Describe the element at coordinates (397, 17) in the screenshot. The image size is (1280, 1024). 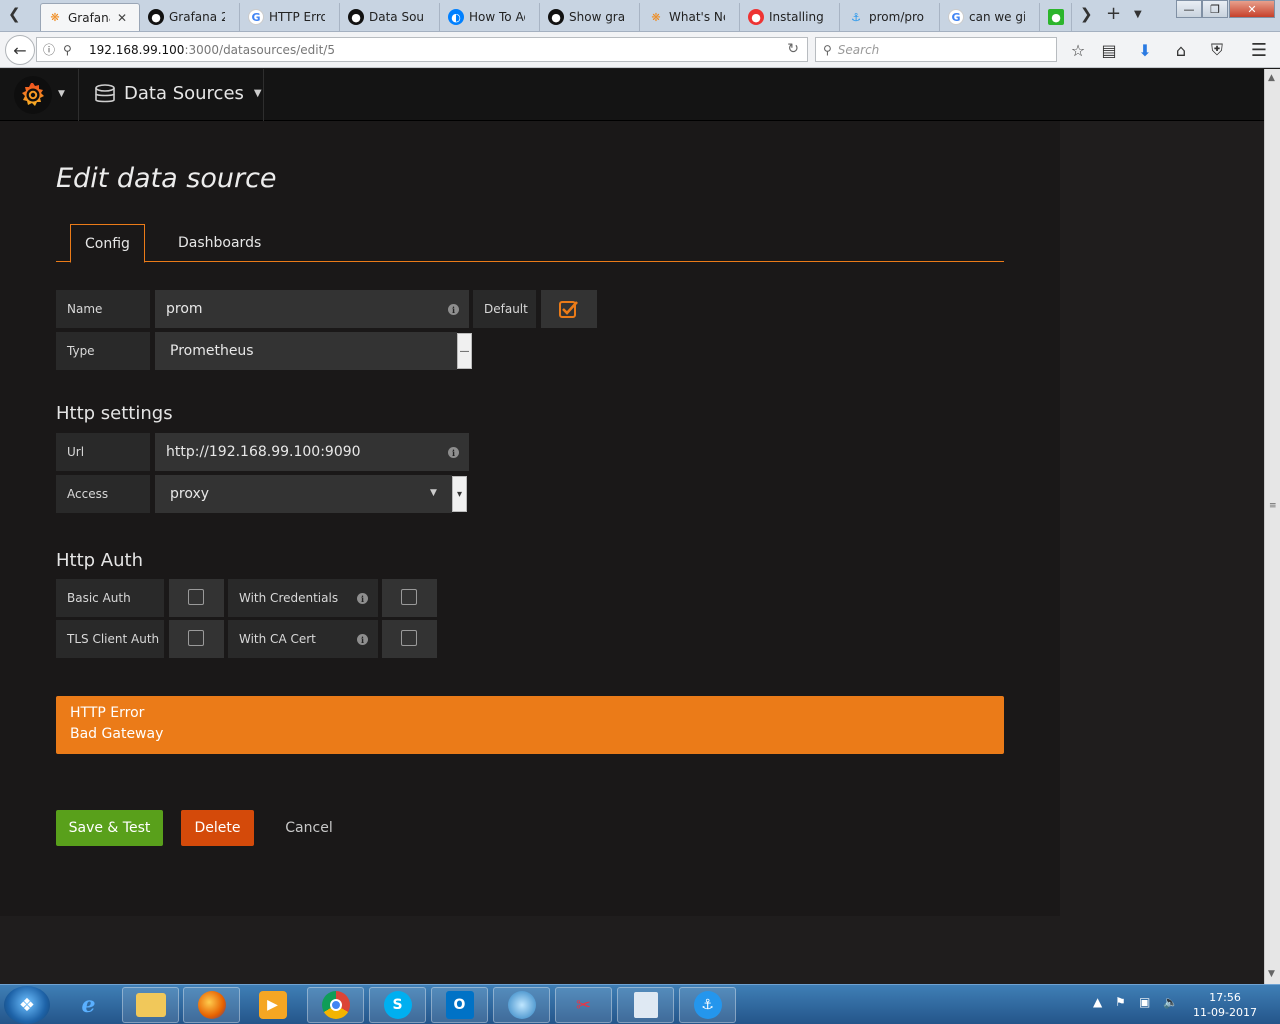
I see `tab-label: Data Source` at that location.